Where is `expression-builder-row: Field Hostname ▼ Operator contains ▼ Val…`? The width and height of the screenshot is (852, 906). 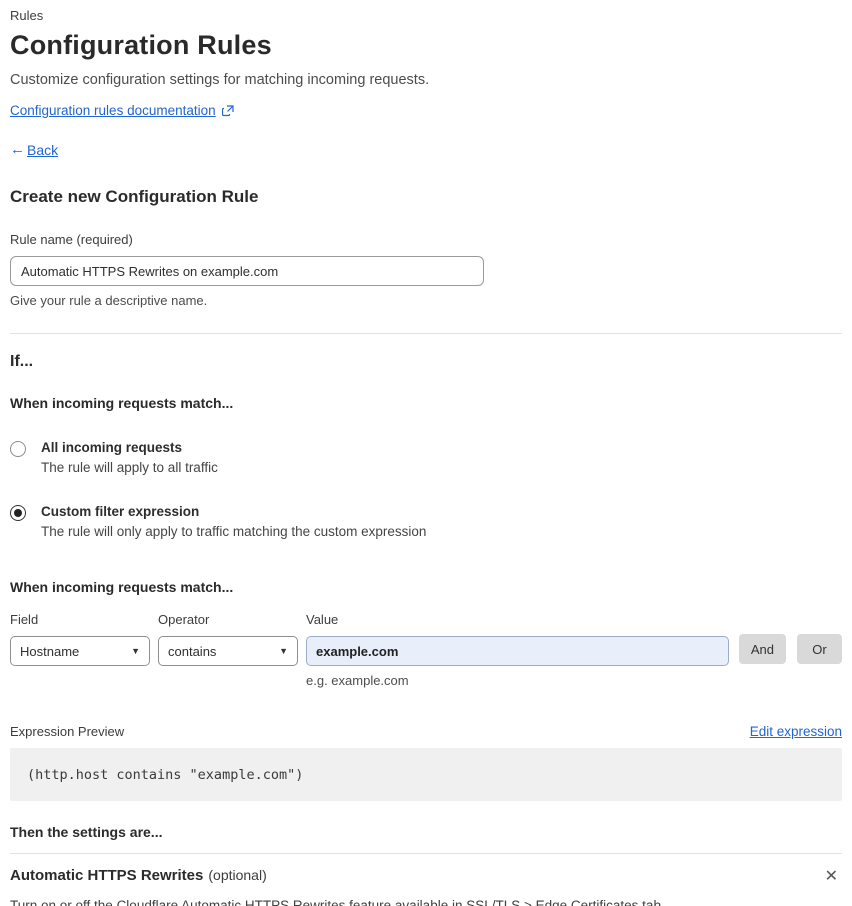
expression-builder-row: Field Hostname ▼ Operator contains ▼ Val… is located at coordinates (426, 650).